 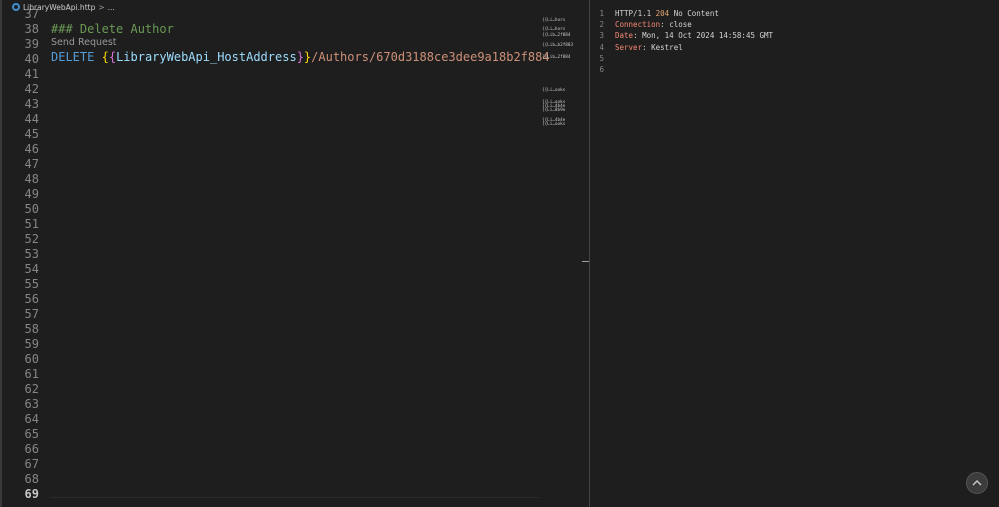 What do you see at coordinates (31, 479) in the screenshot?
I see `line-number: 68` at bounding box center [31, 479].